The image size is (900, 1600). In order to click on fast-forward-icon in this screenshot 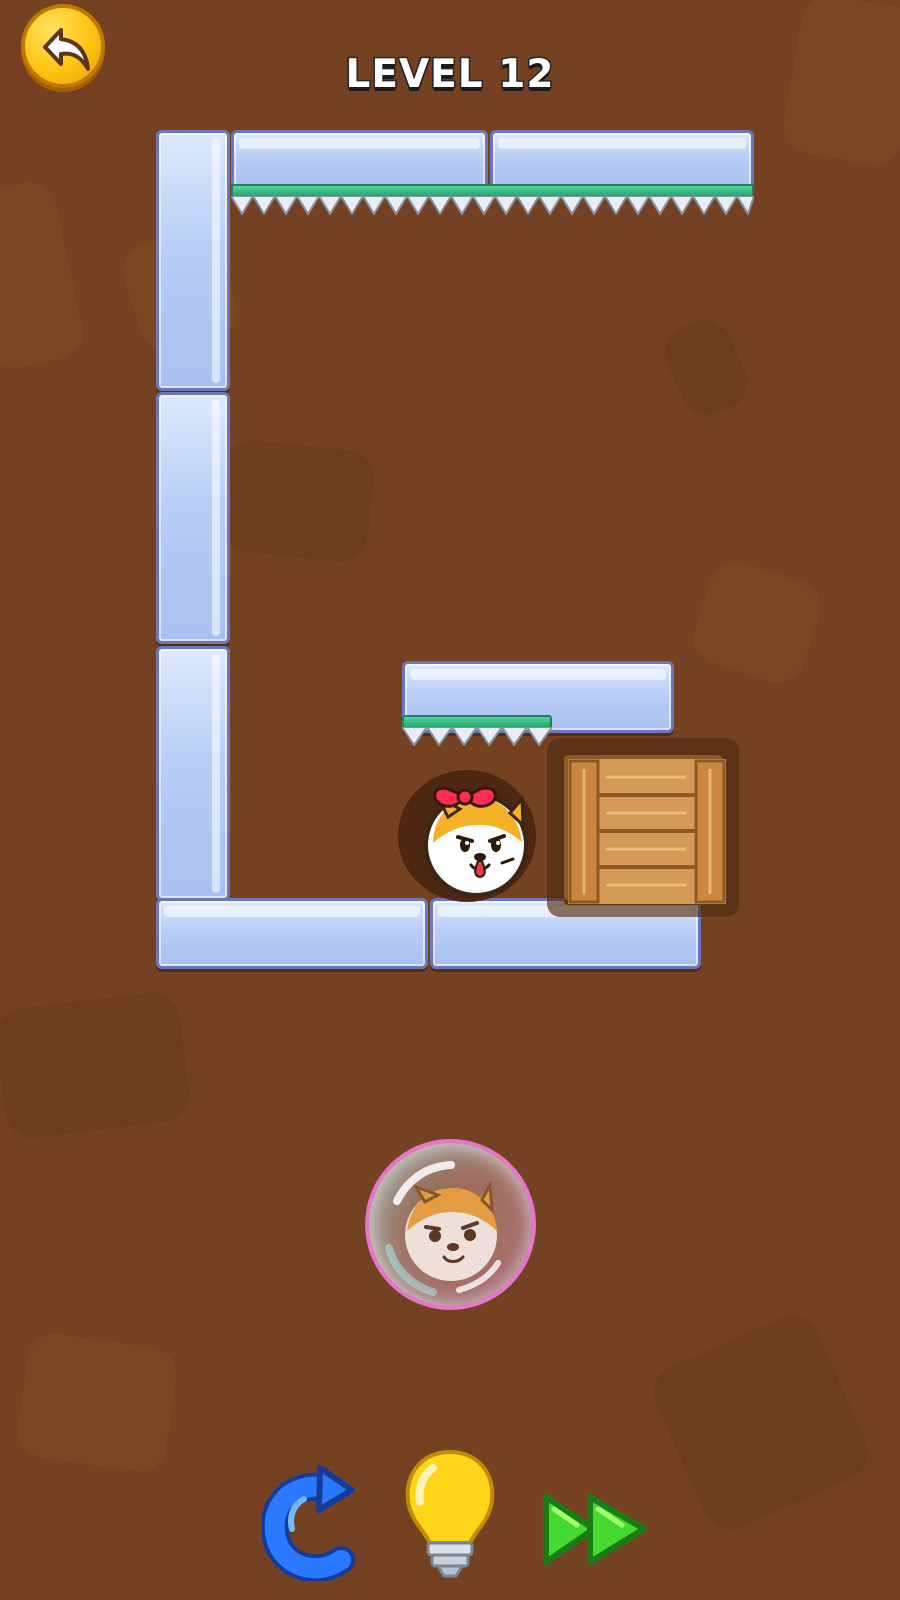, I will do `click(595, 1529)`.